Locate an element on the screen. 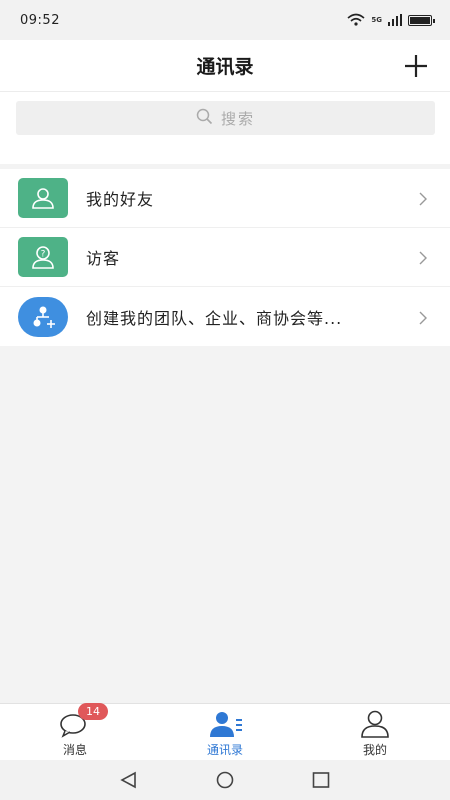 This screenshot has height=800, width=450. wifi-icon is located at coordinates (356, 20).